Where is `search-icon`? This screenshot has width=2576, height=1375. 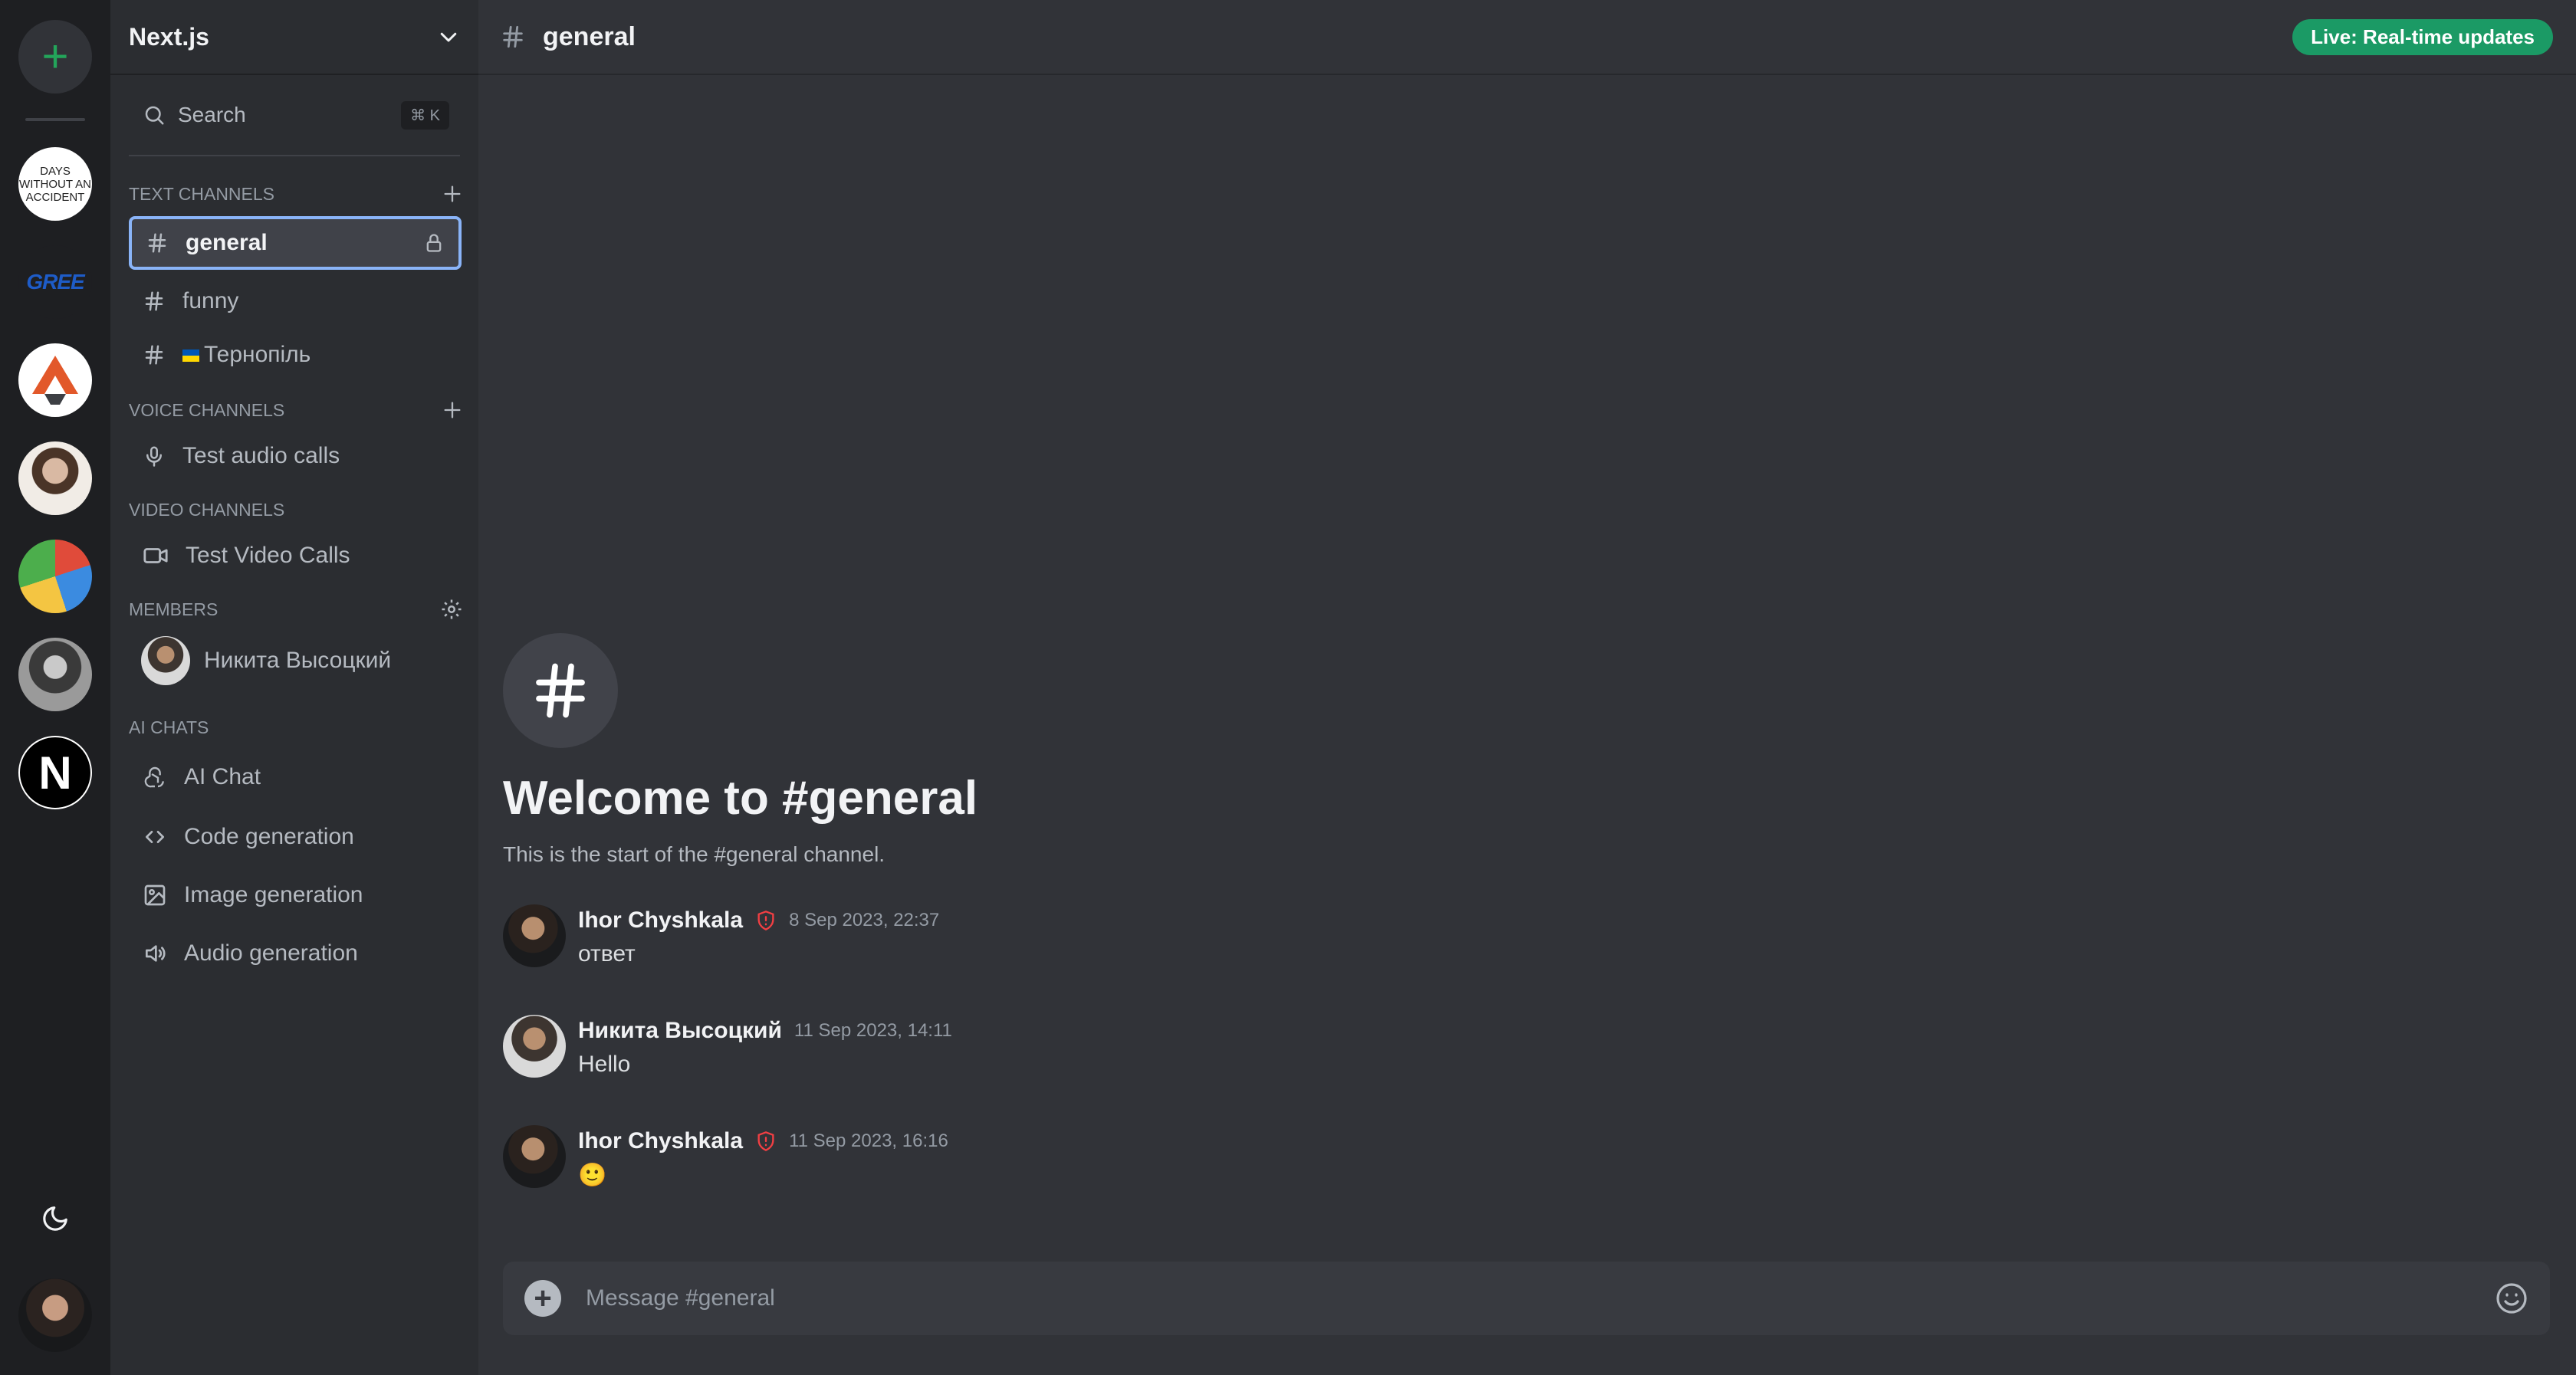 search-icon is located at coordinates (154, 115).